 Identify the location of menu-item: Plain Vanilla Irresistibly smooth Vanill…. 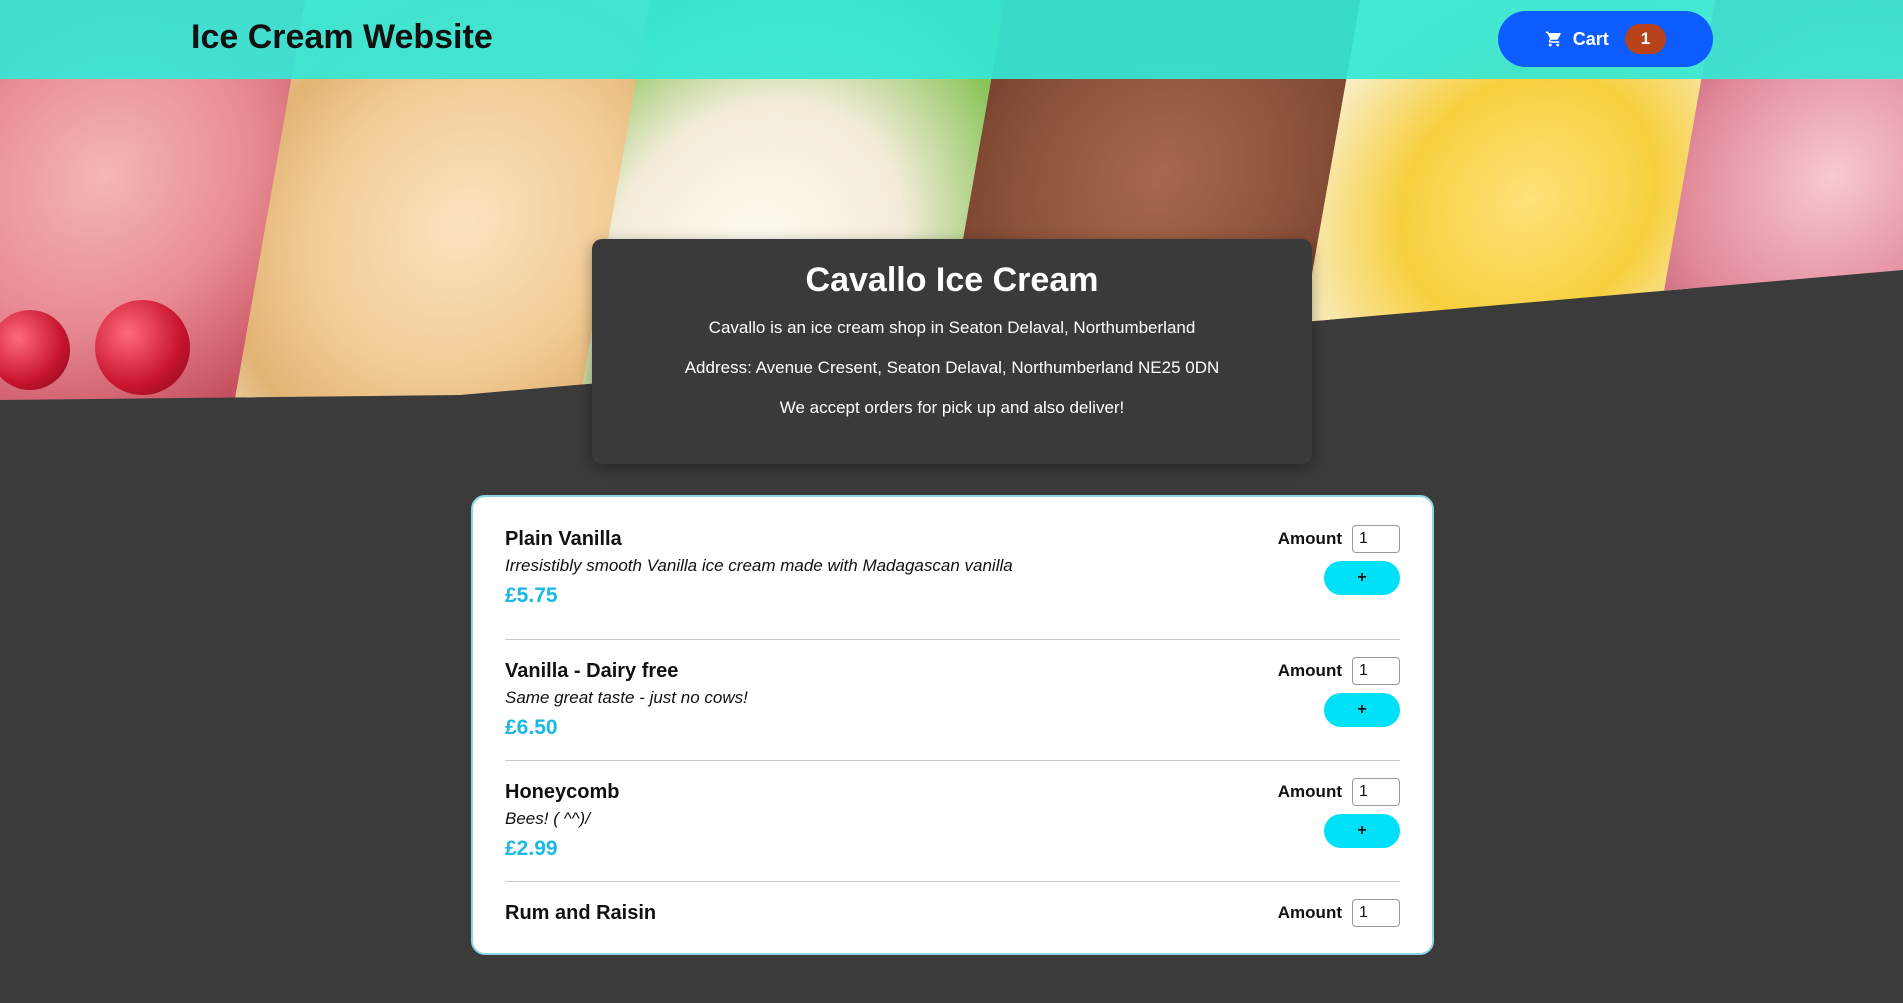
(952, 579).